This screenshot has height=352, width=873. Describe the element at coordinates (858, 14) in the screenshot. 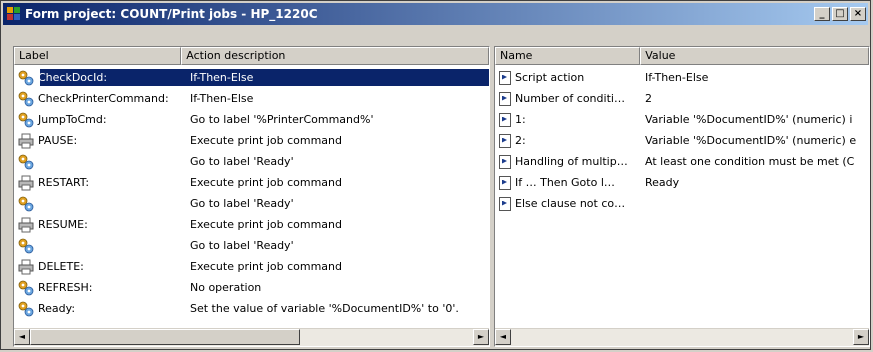

I see `close-button: ×` at that location.